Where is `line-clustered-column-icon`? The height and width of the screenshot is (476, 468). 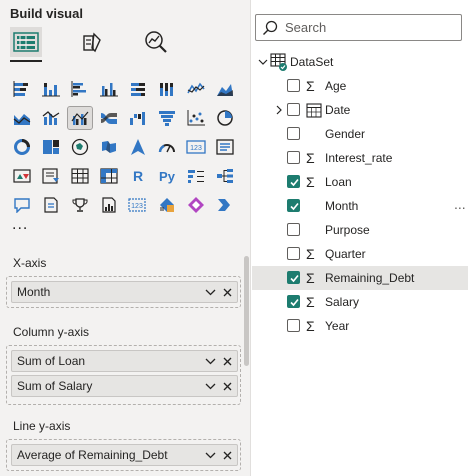 line-clustered-column-icon is located at coordinates (80, 118).